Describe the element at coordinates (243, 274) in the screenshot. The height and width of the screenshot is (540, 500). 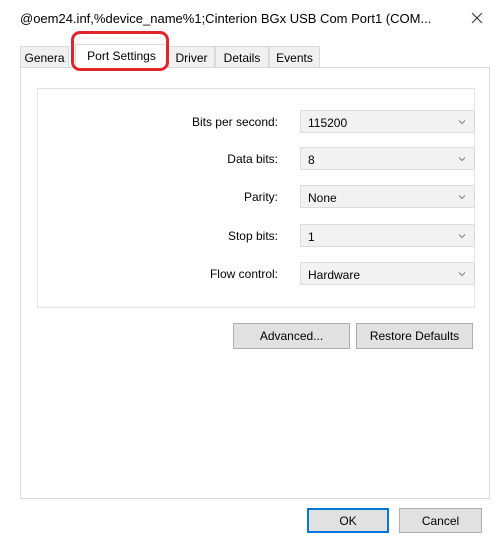
I see `flow-control-label: Flow control:` at that location.